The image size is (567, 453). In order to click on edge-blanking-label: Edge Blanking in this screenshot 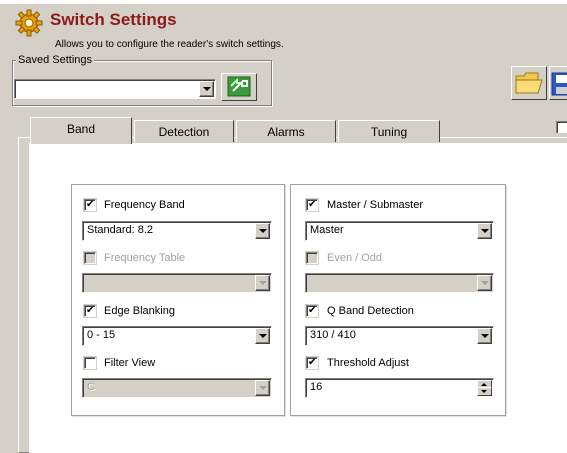, I will do `click(139, 311)`.